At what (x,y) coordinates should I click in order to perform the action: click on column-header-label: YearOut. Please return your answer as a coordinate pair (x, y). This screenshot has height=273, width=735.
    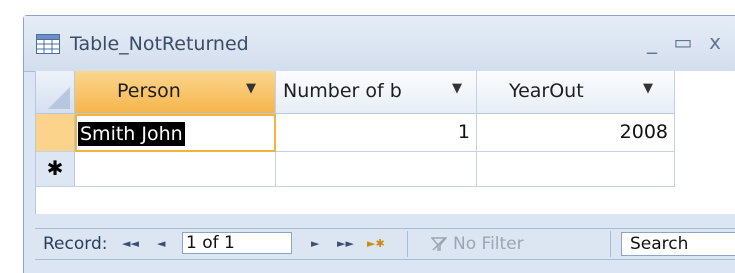
    Looking at the image, I should click on (546, 91).